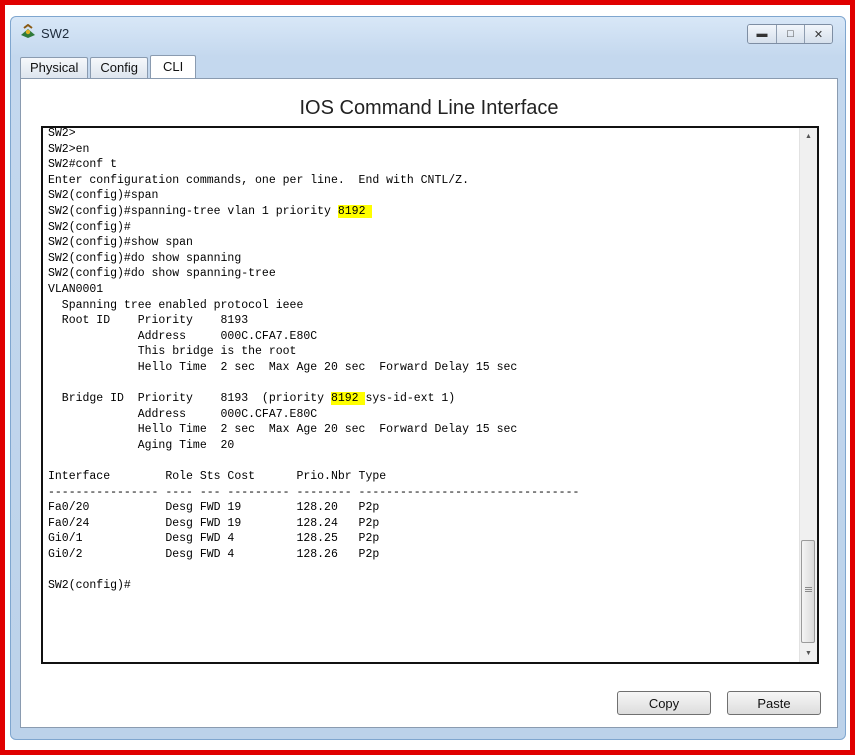 Image resolution: width=855 pixels, height=755 pixels. Describe the element at coordinates (214, 539) in the screenshot. I see `terminal-line: Gi0/1 Desg FWD 4 128.25 P2p` at that location.